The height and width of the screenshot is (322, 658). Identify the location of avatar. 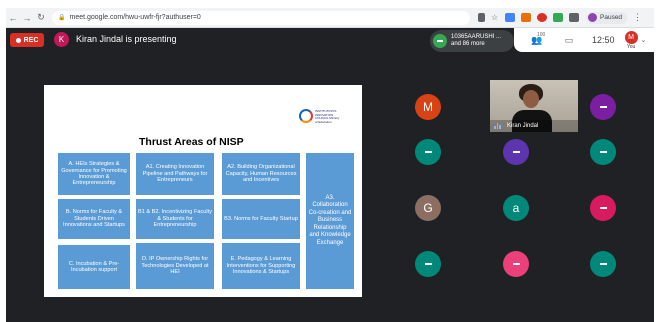
(592, 17).